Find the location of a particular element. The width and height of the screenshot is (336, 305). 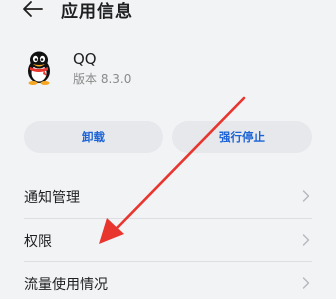

arrow-left-icon is located at coordinates (33, 9).